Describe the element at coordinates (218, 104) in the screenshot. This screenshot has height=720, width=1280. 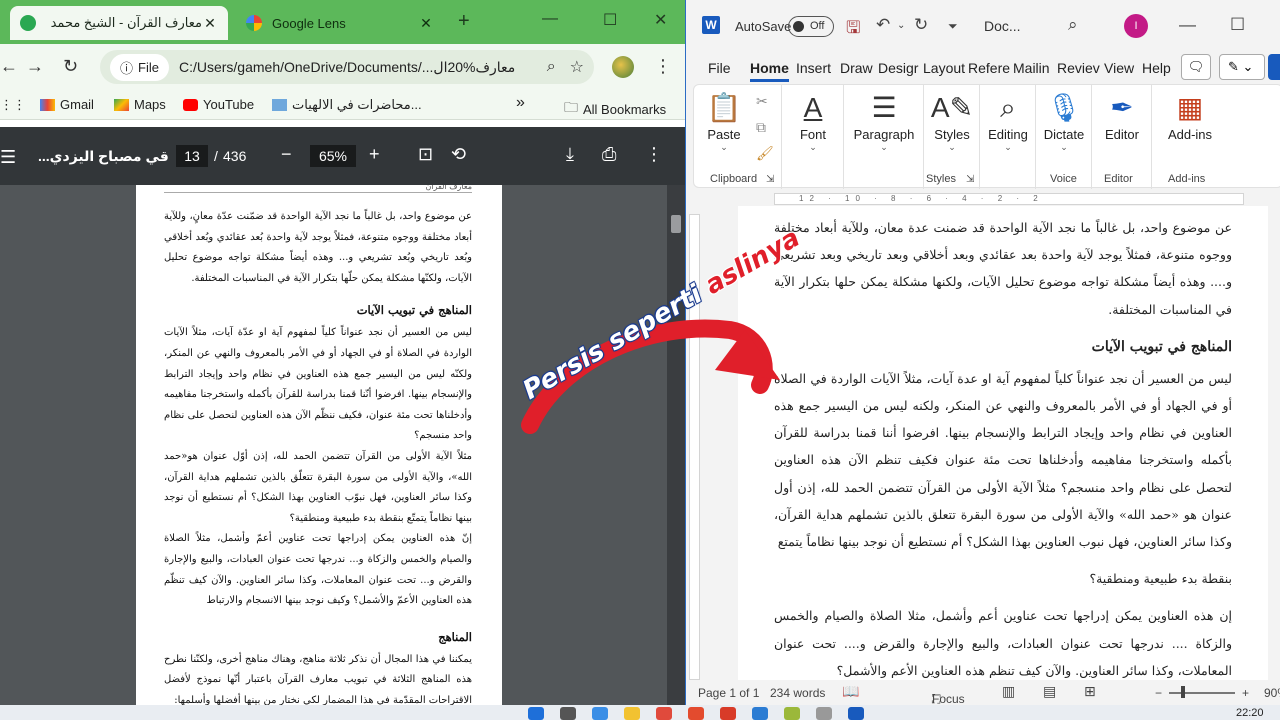
I see `bookmark-youtube: YouTube` at that location.